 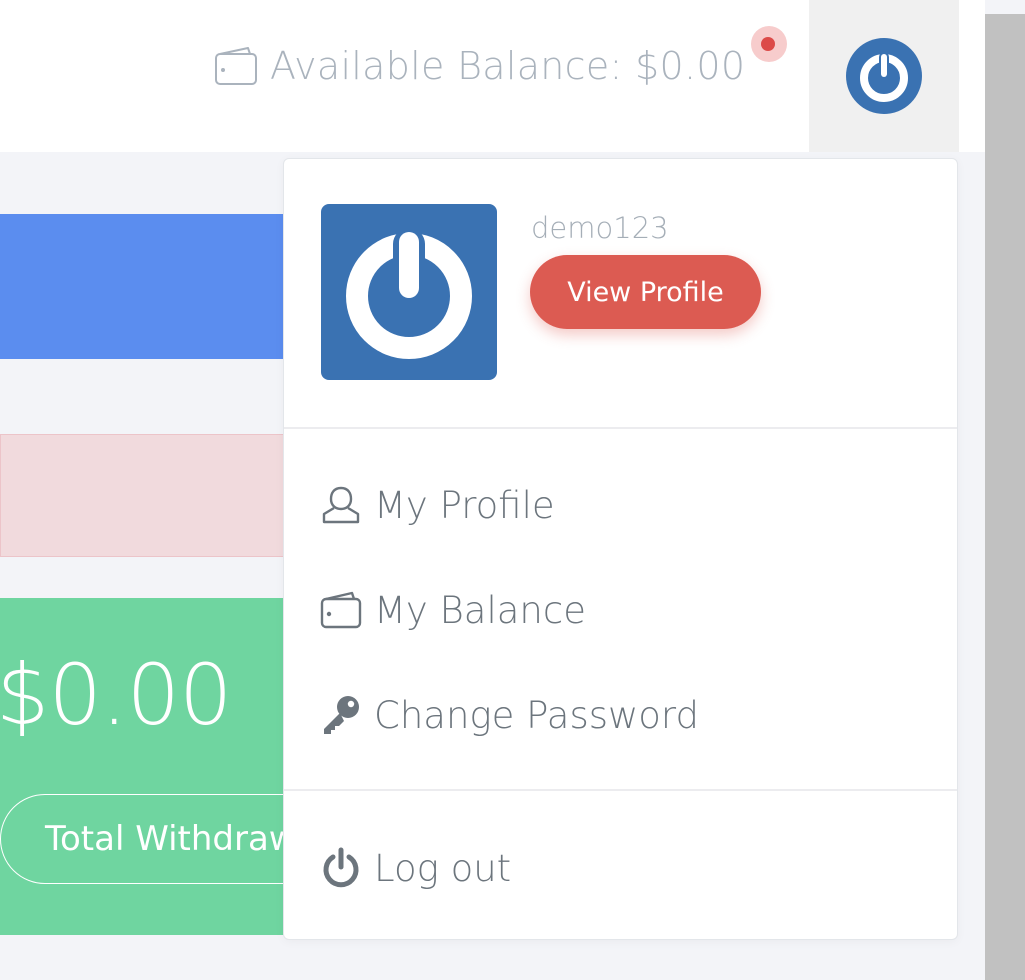 What do you see at coordinates (145, 286) in the screenshot?
I see `blue-card` at bounding box center [145, 286].